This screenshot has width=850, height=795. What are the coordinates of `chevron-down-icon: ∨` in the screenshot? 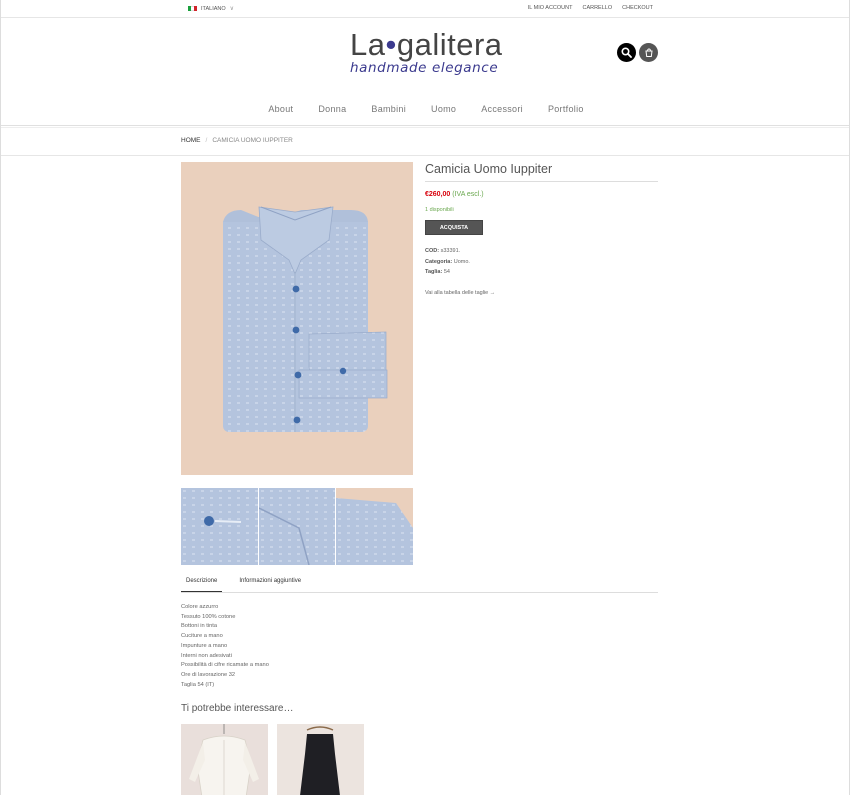 It's located at (232, 9).